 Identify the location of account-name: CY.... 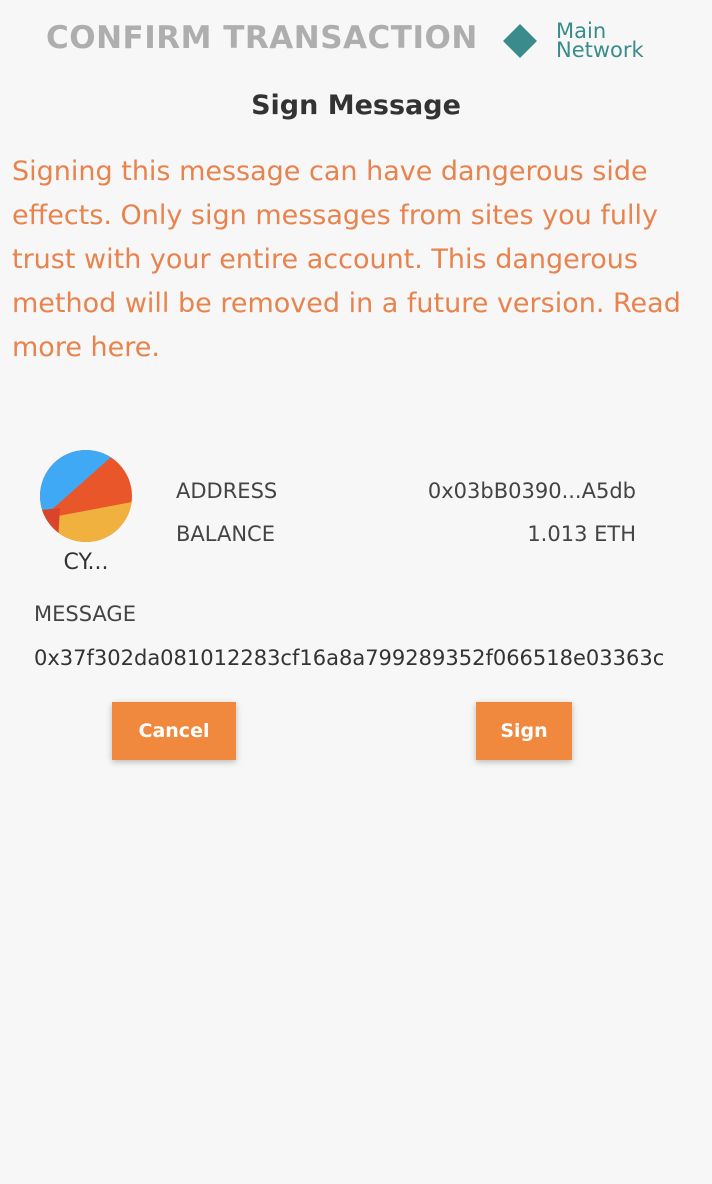
(86, 562).